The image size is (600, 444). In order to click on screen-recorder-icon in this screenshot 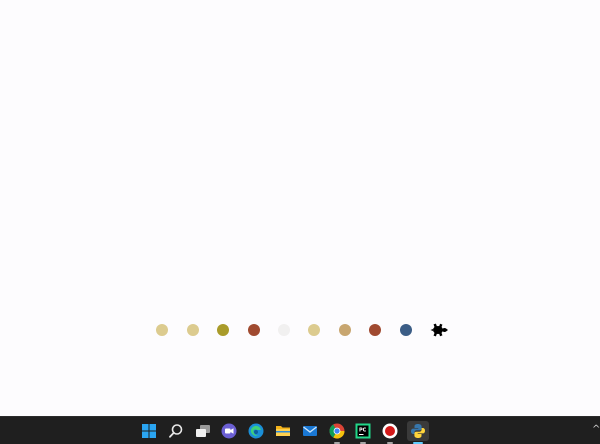, I will do `click(390, 432)`.